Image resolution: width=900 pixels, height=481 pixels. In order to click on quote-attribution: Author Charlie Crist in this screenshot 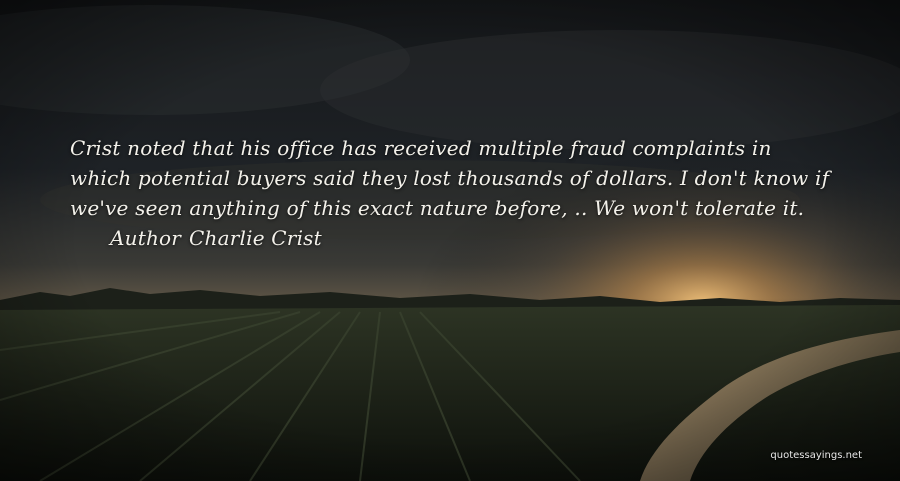, I will do `click(470, 238)`.